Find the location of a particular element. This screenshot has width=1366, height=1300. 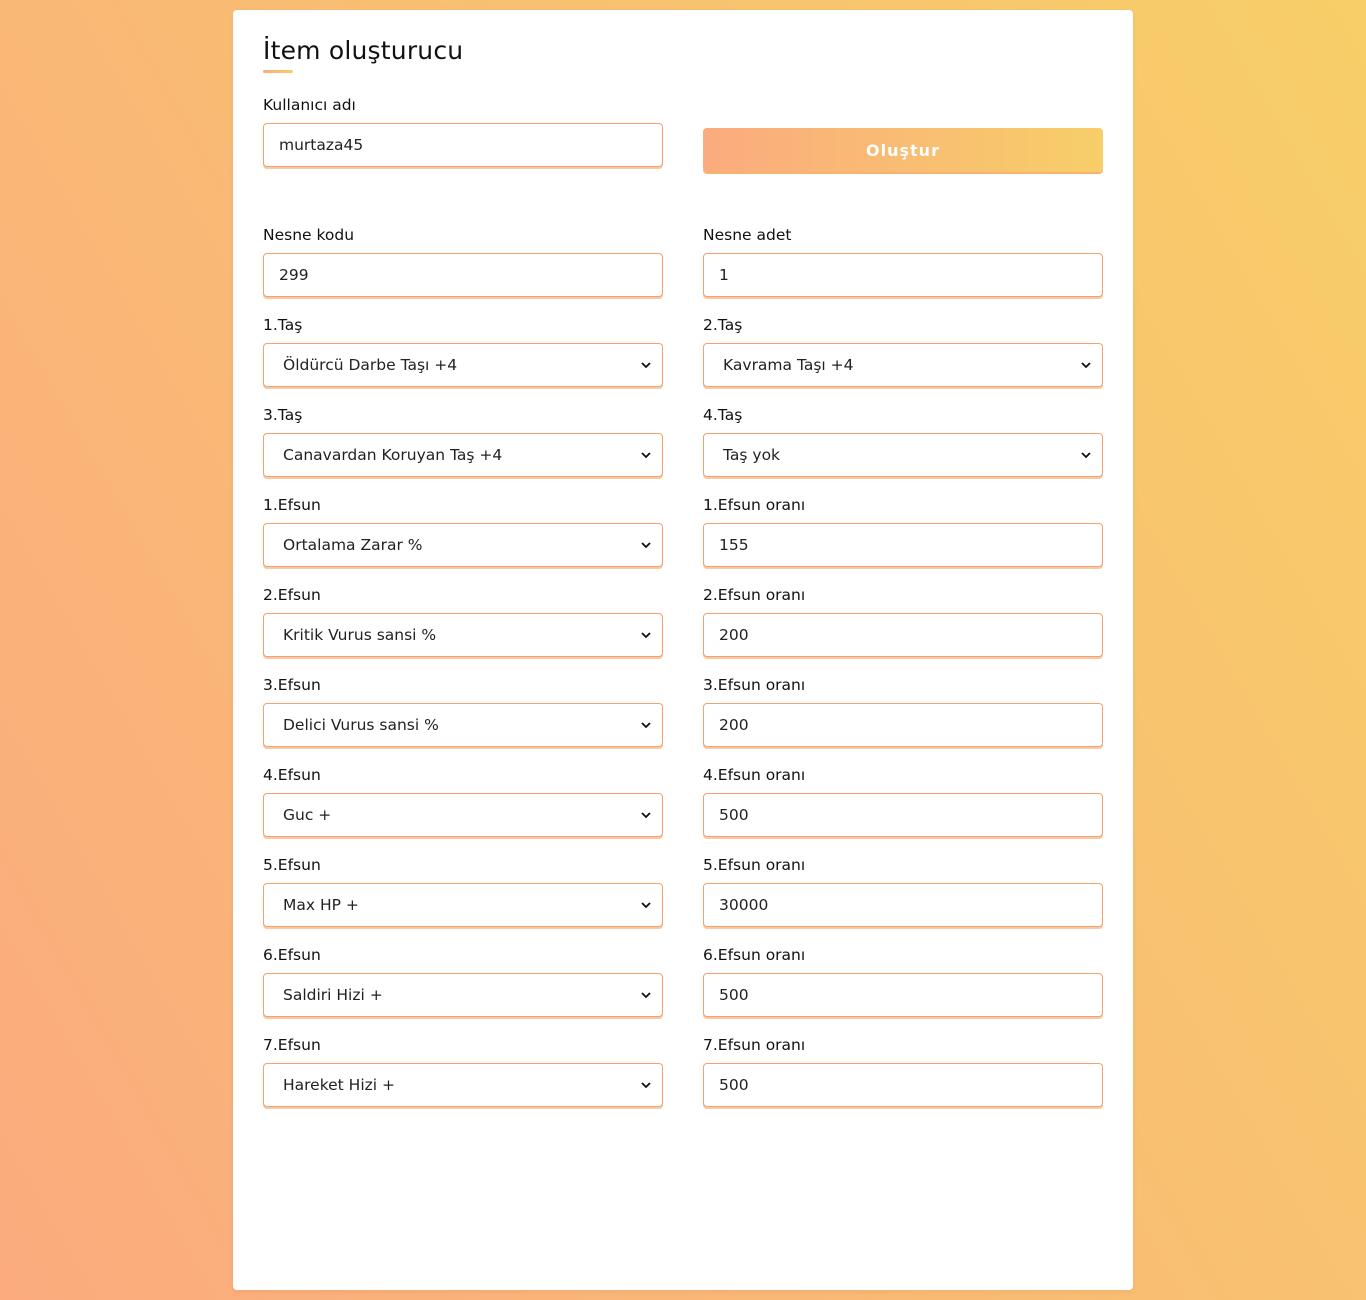

stone-2-field: 2.Taş Kavrama Taşı +4 is located at coordinates (903, 351).